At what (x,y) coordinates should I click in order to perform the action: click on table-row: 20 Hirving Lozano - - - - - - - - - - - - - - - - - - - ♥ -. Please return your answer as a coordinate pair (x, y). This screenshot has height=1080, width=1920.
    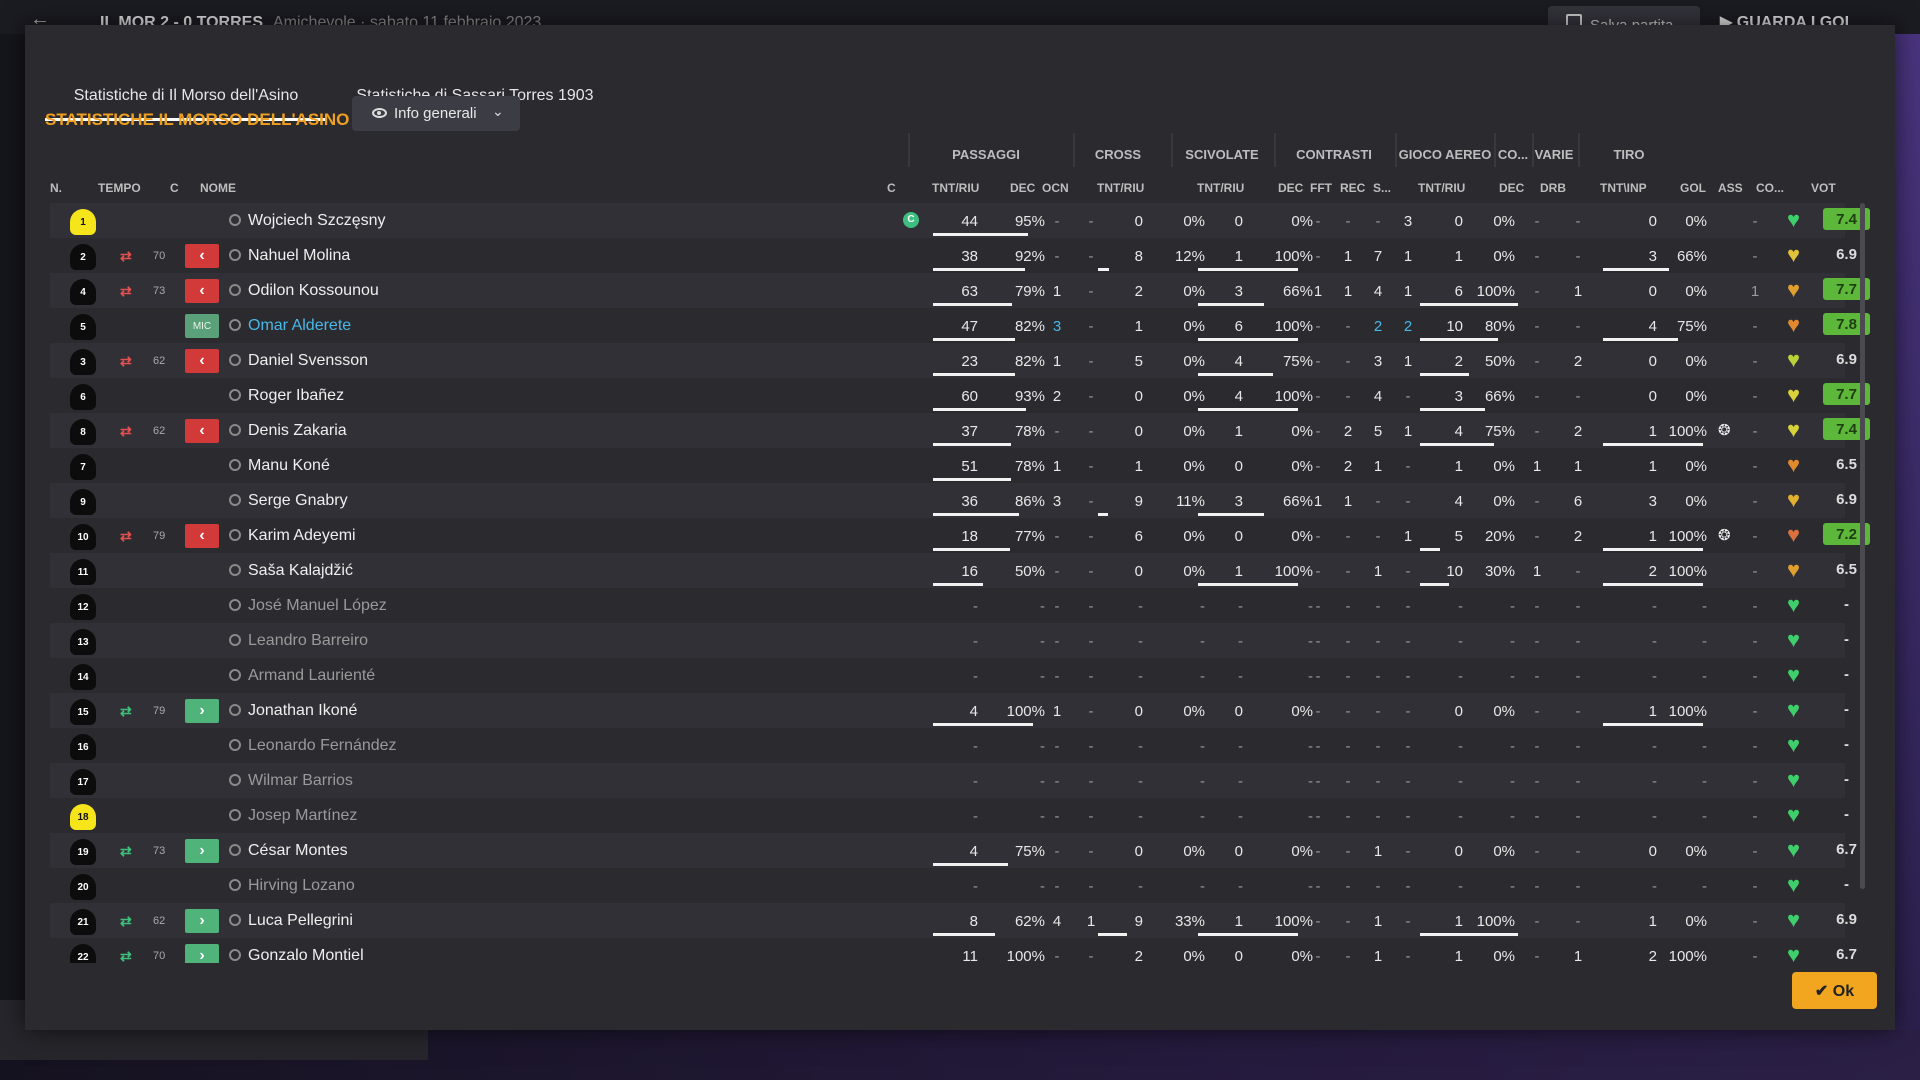
    Looking at the image, I should click on (949, 885).